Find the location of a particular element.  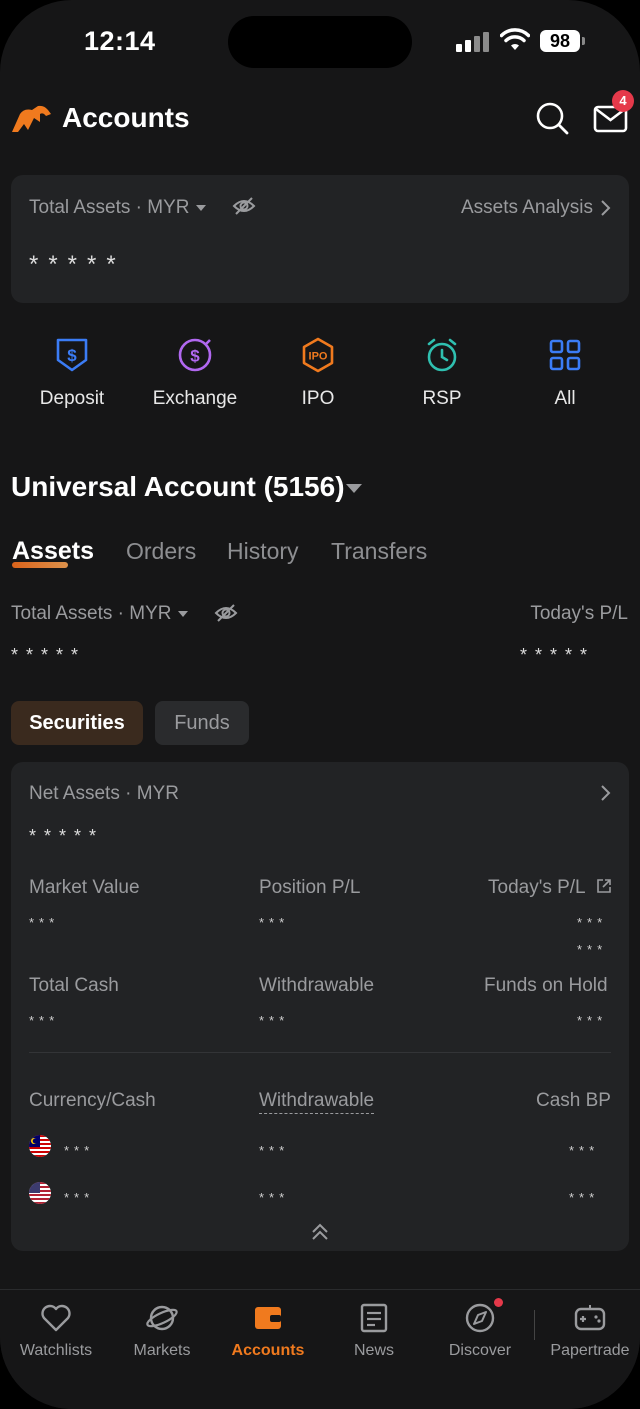

withdrawable-label: Withdrawable is located at coordinates (317, 985).